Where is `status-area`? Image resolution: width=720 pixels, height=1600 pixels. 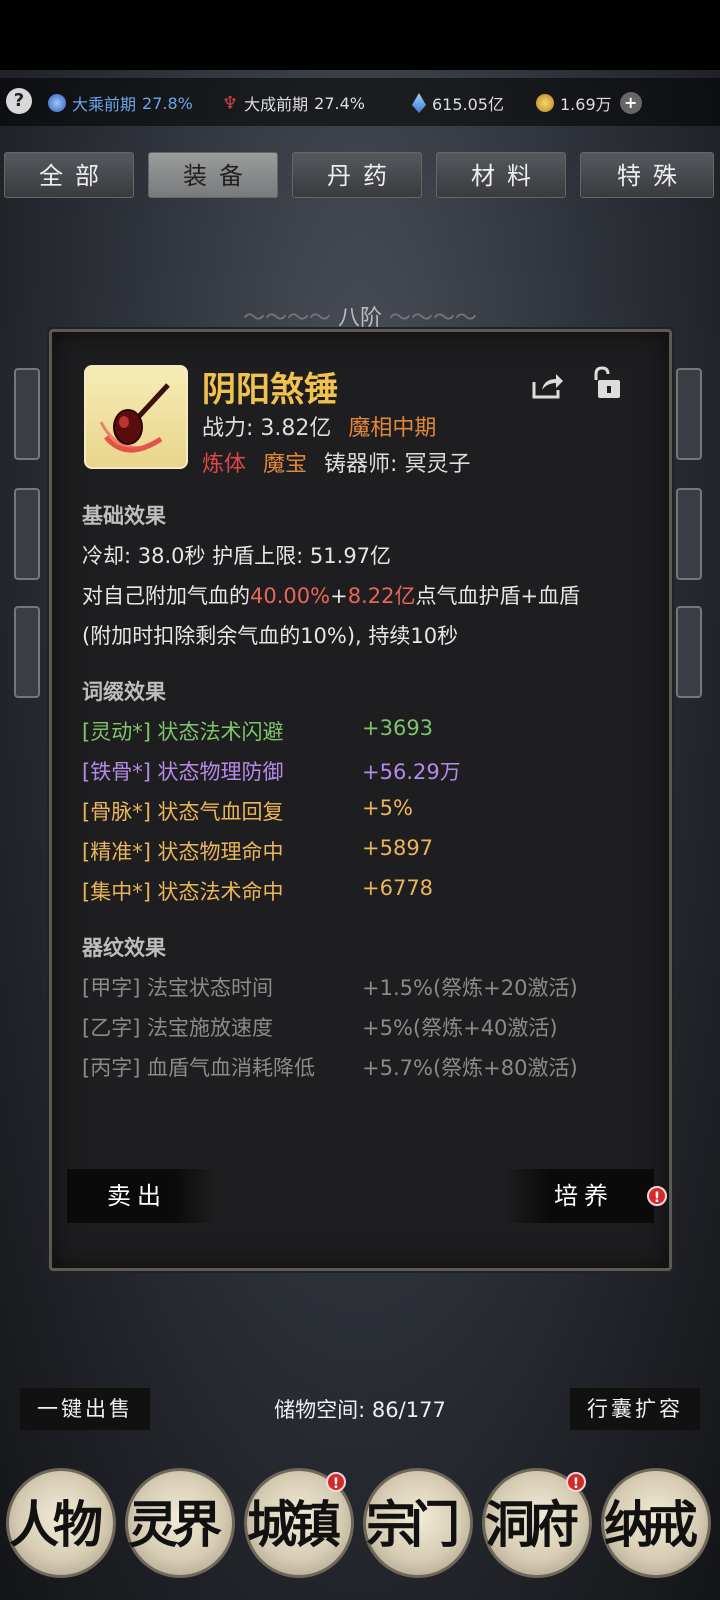
status-area is located at coordinates (360, 35).